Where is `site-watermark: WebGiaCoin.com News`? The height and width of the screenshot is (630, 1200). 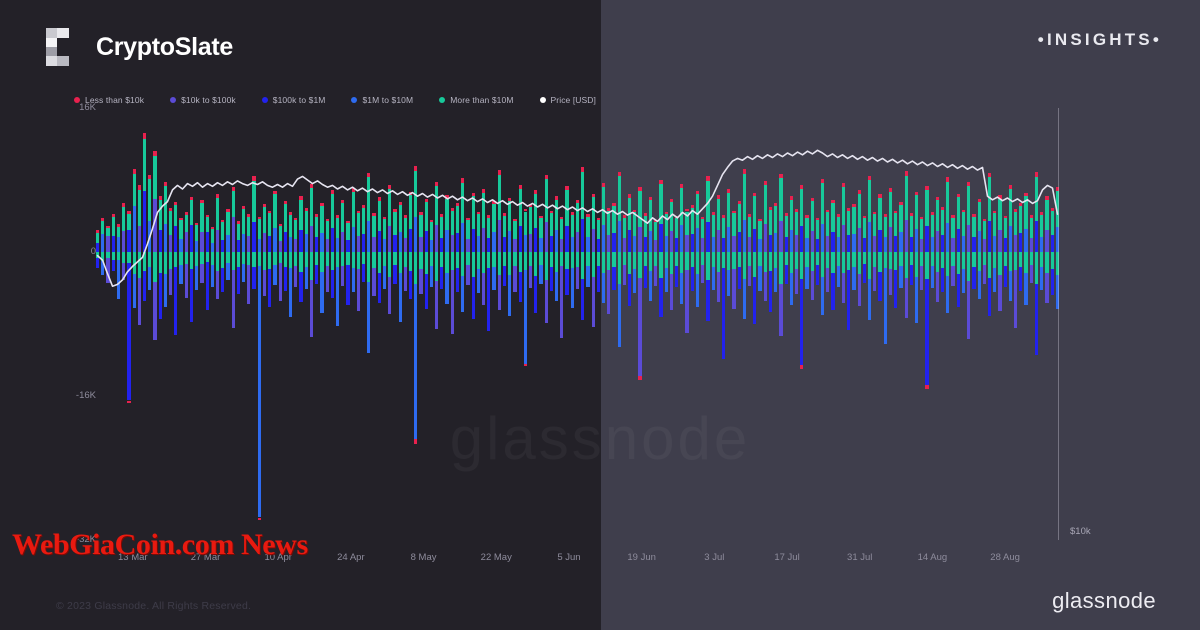 site-watermark: WebGiaCoin.com News is located at coordinates (160, 544).